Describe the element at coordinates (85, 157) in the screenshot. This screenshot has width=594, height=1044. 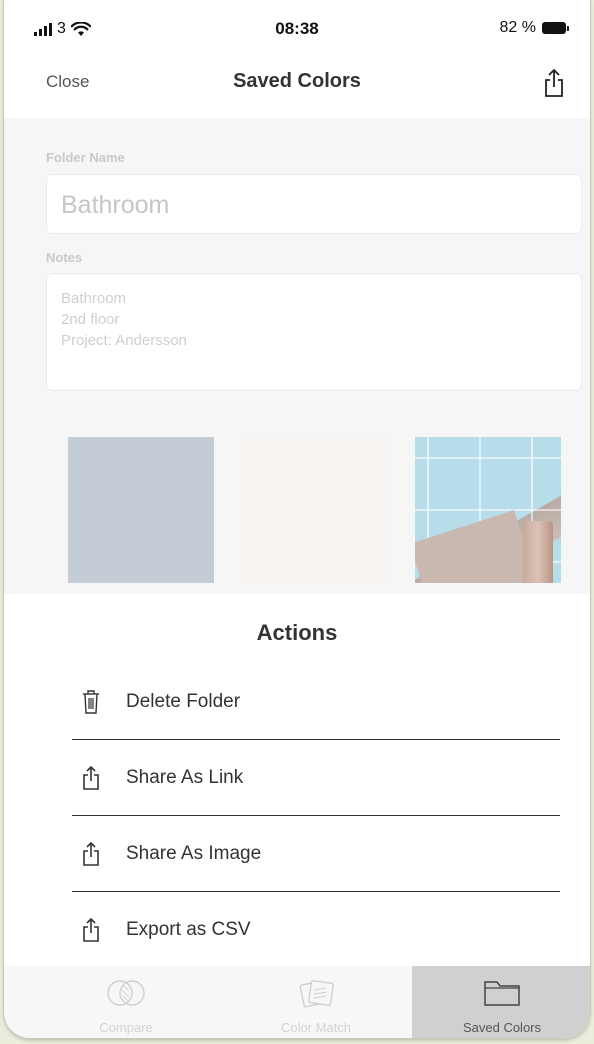
I see `folder-name-label: Folder Name` at that location.